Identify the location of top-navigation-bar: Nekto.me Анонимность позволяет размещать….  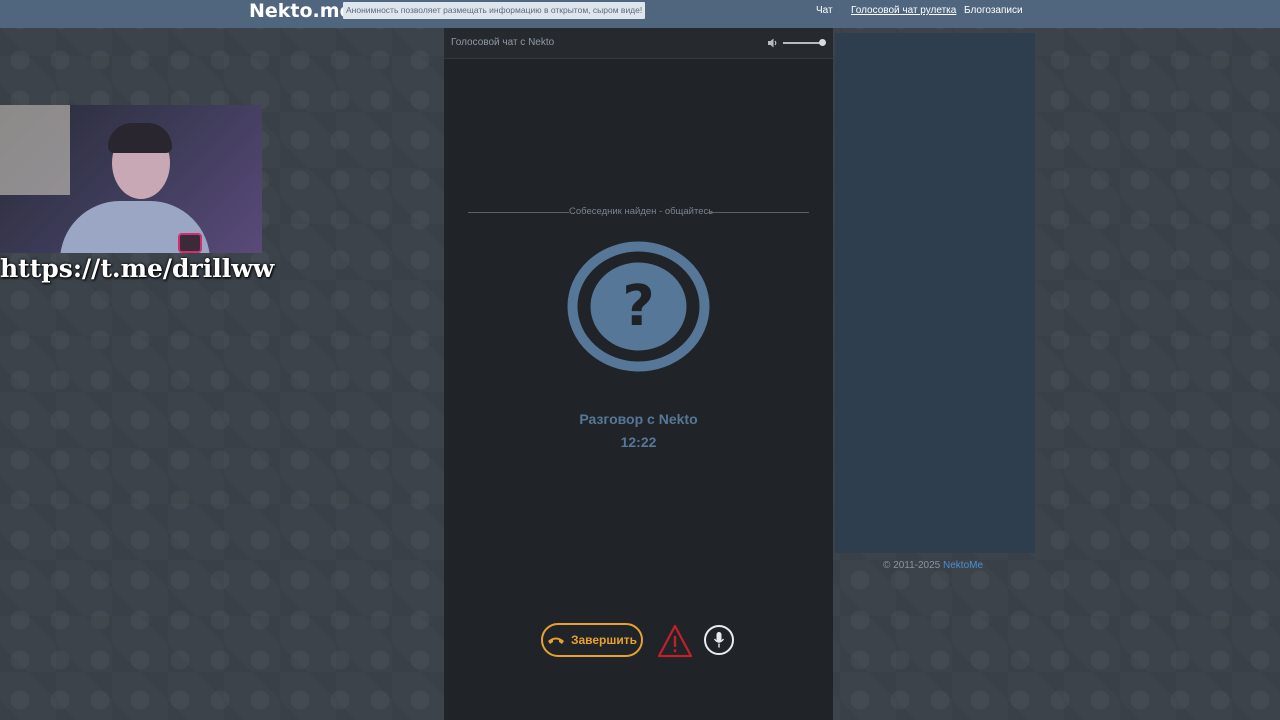
(640, 14).